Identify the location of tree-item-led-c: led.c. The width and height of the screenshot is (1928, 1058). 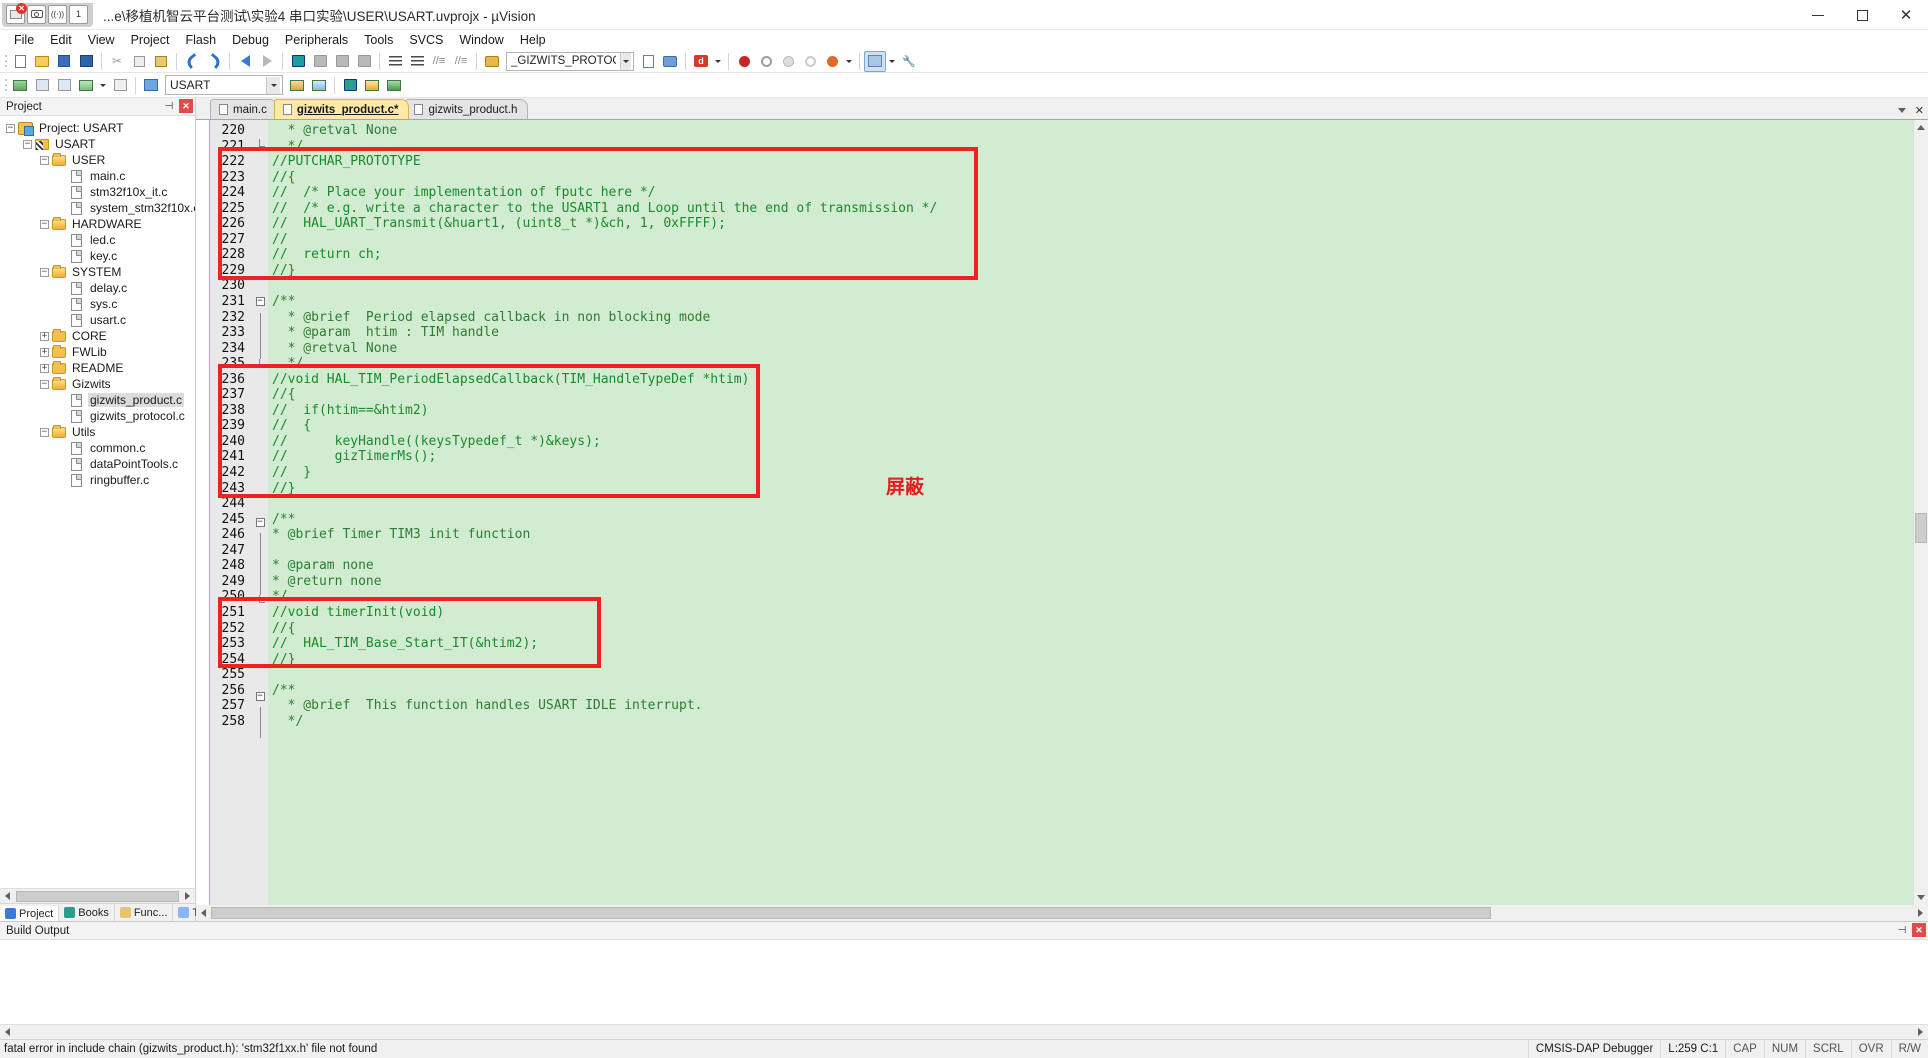
(97, 240).